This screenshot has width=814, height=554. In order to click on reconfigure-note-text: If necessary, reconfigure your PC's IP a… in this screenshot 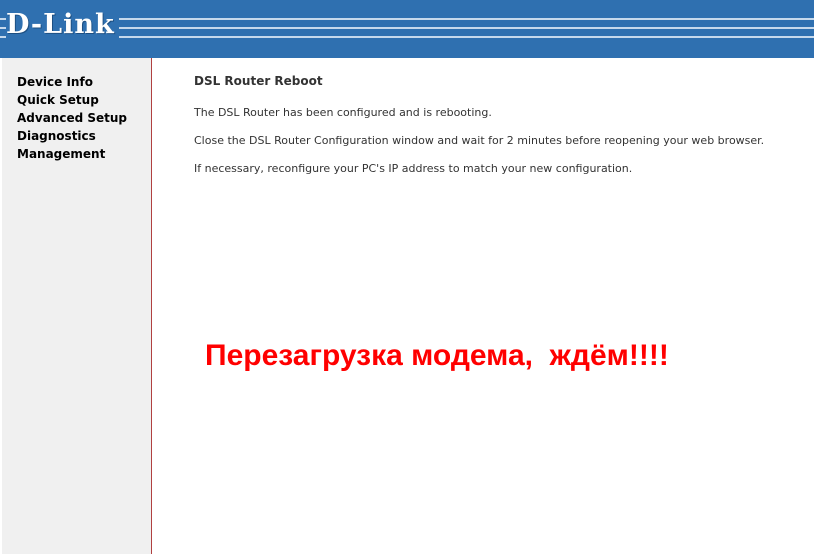, I will do `click(413, 168)`.